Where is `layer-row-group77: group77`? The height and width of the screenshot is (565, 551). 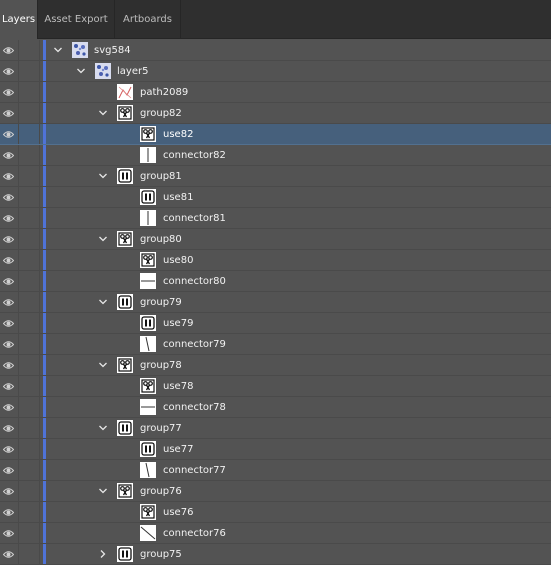 layer-row-group77: group77 is located at coordinates (275, 428).